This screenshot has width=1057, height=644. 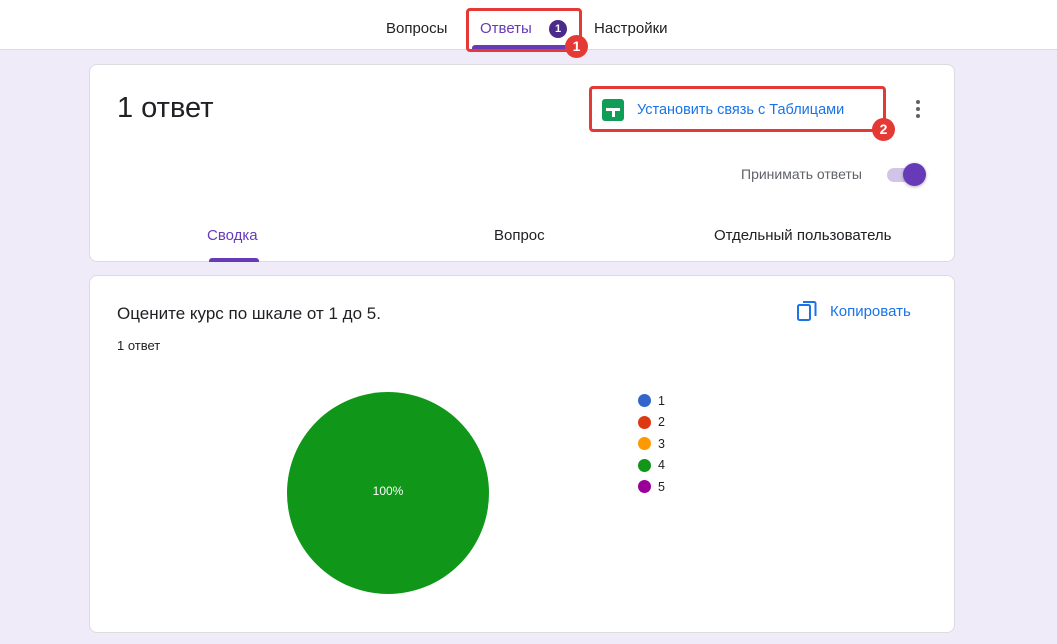 What do you see at coordinates (737, 109) in the screenshot?
I see `highlight-box-sheets-link` at bounding box center [737, 109].